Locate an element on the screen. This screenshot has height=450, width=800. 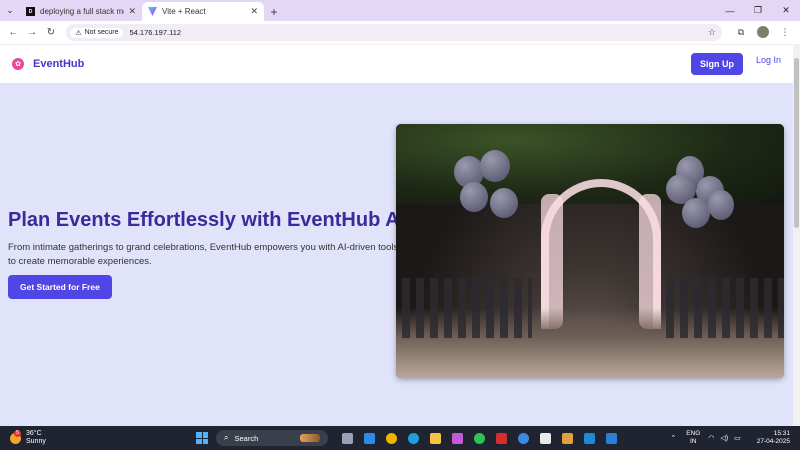
browser-toolbar: ← → ↻ ⚠ Not secure 54.176.197.112 ☆ ⧉ ⋮ is located at coordinates (400, 32).